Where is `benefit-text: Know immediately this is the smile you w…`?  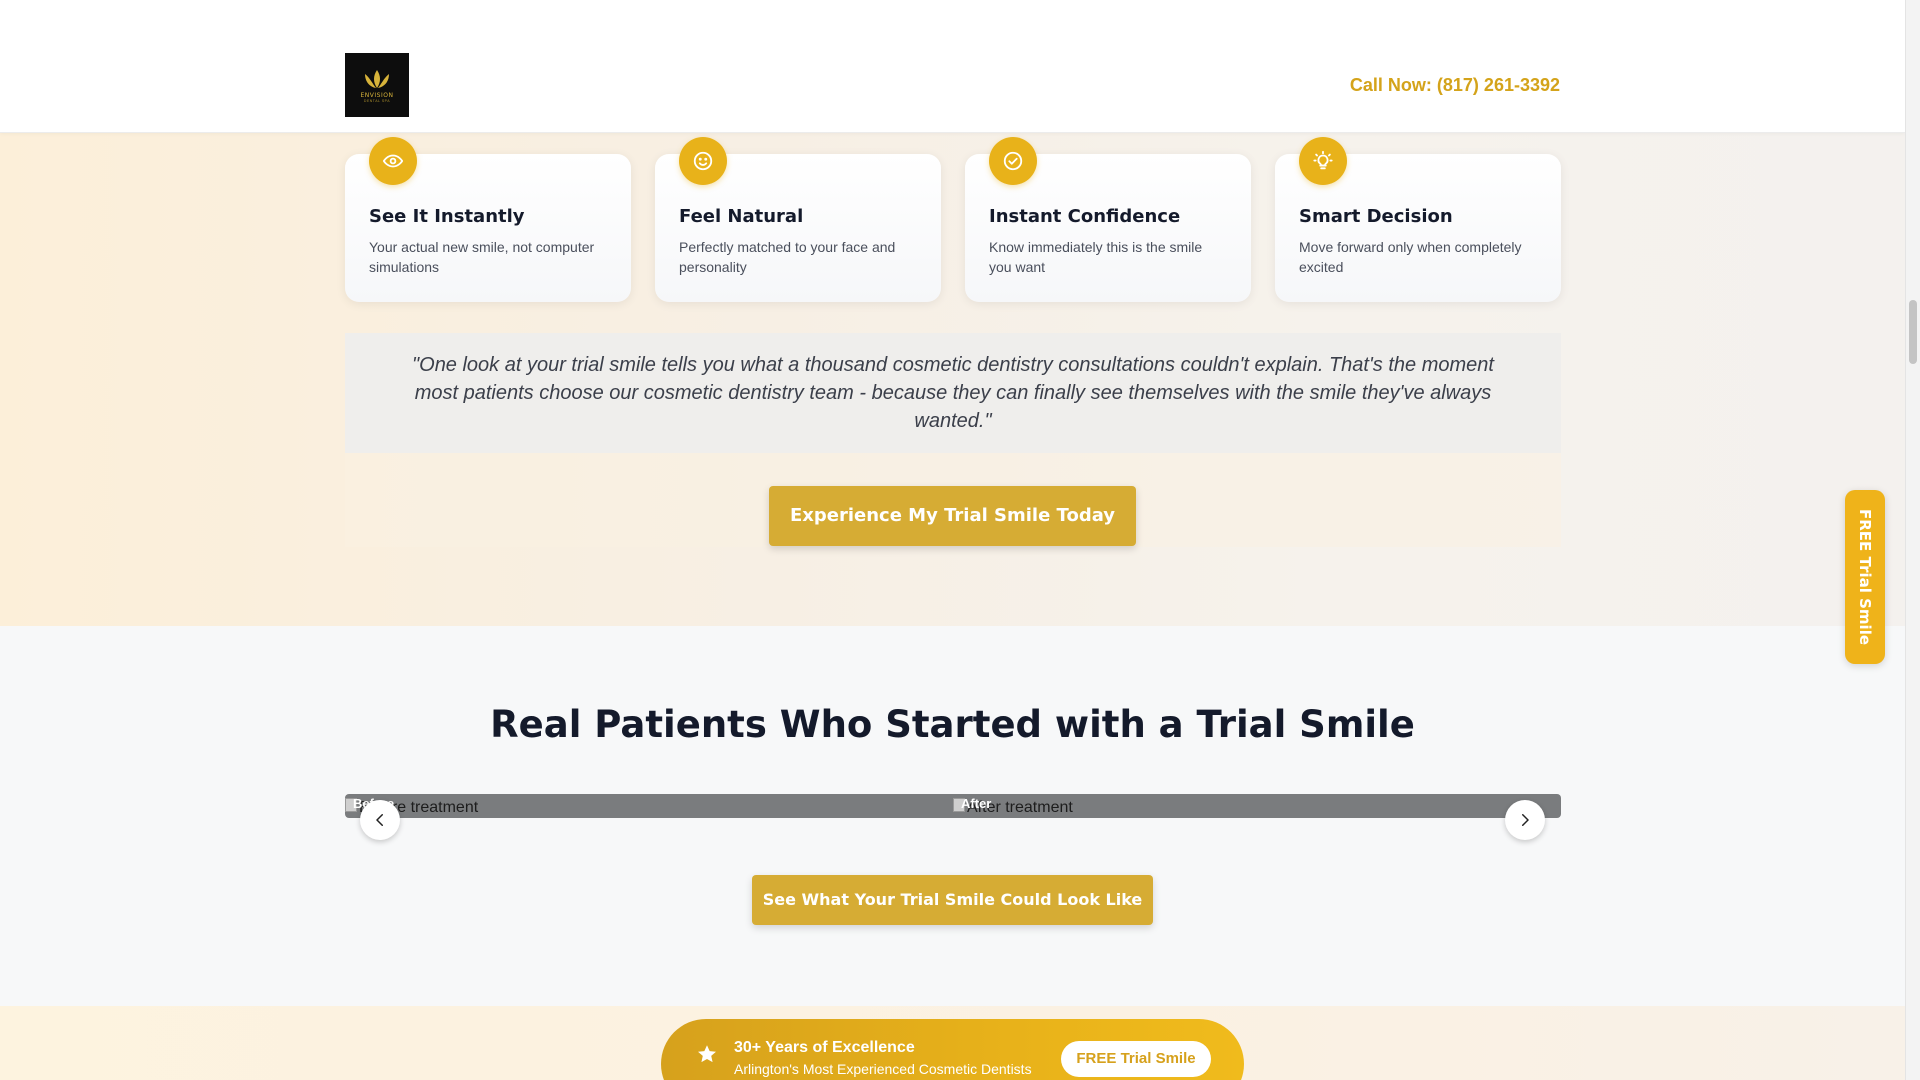 benefit-text: Know immediately this is the smile you w… is located at coordinates (1096, 257).